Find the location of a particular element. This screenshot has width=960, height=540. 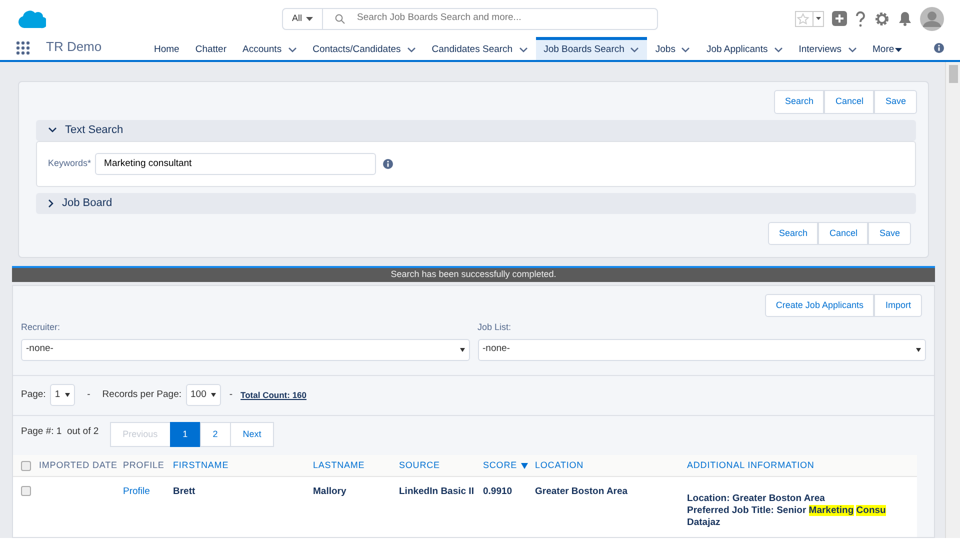

nav-tab: Contacts/Candidates is located at coordinates (364, 48).